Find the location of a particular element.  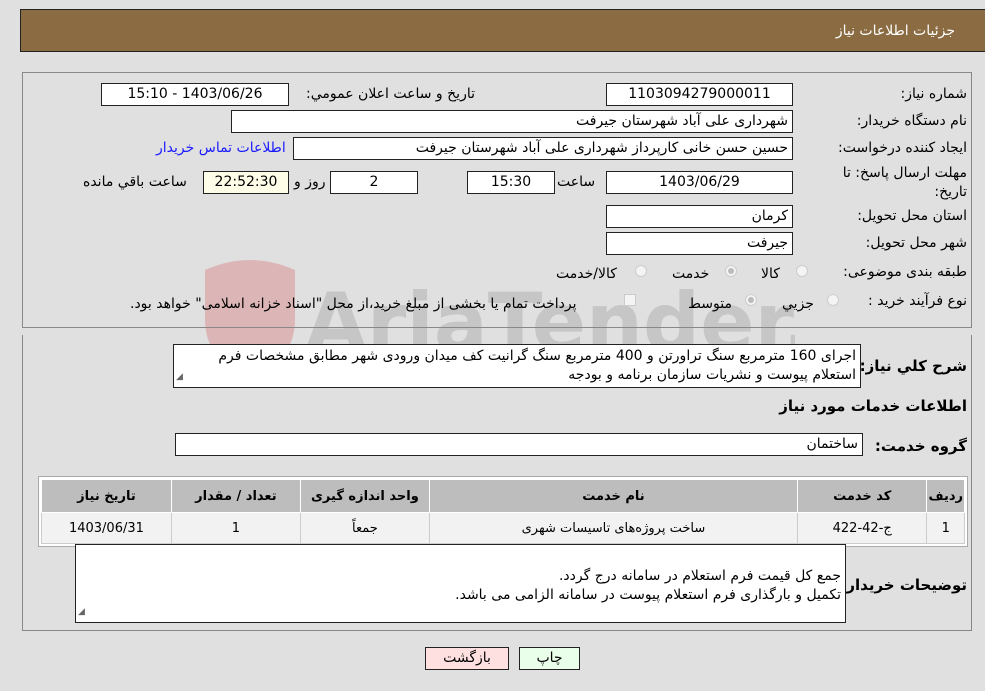

col-header-code: کد خدمت is located at coordinates (862, 496).